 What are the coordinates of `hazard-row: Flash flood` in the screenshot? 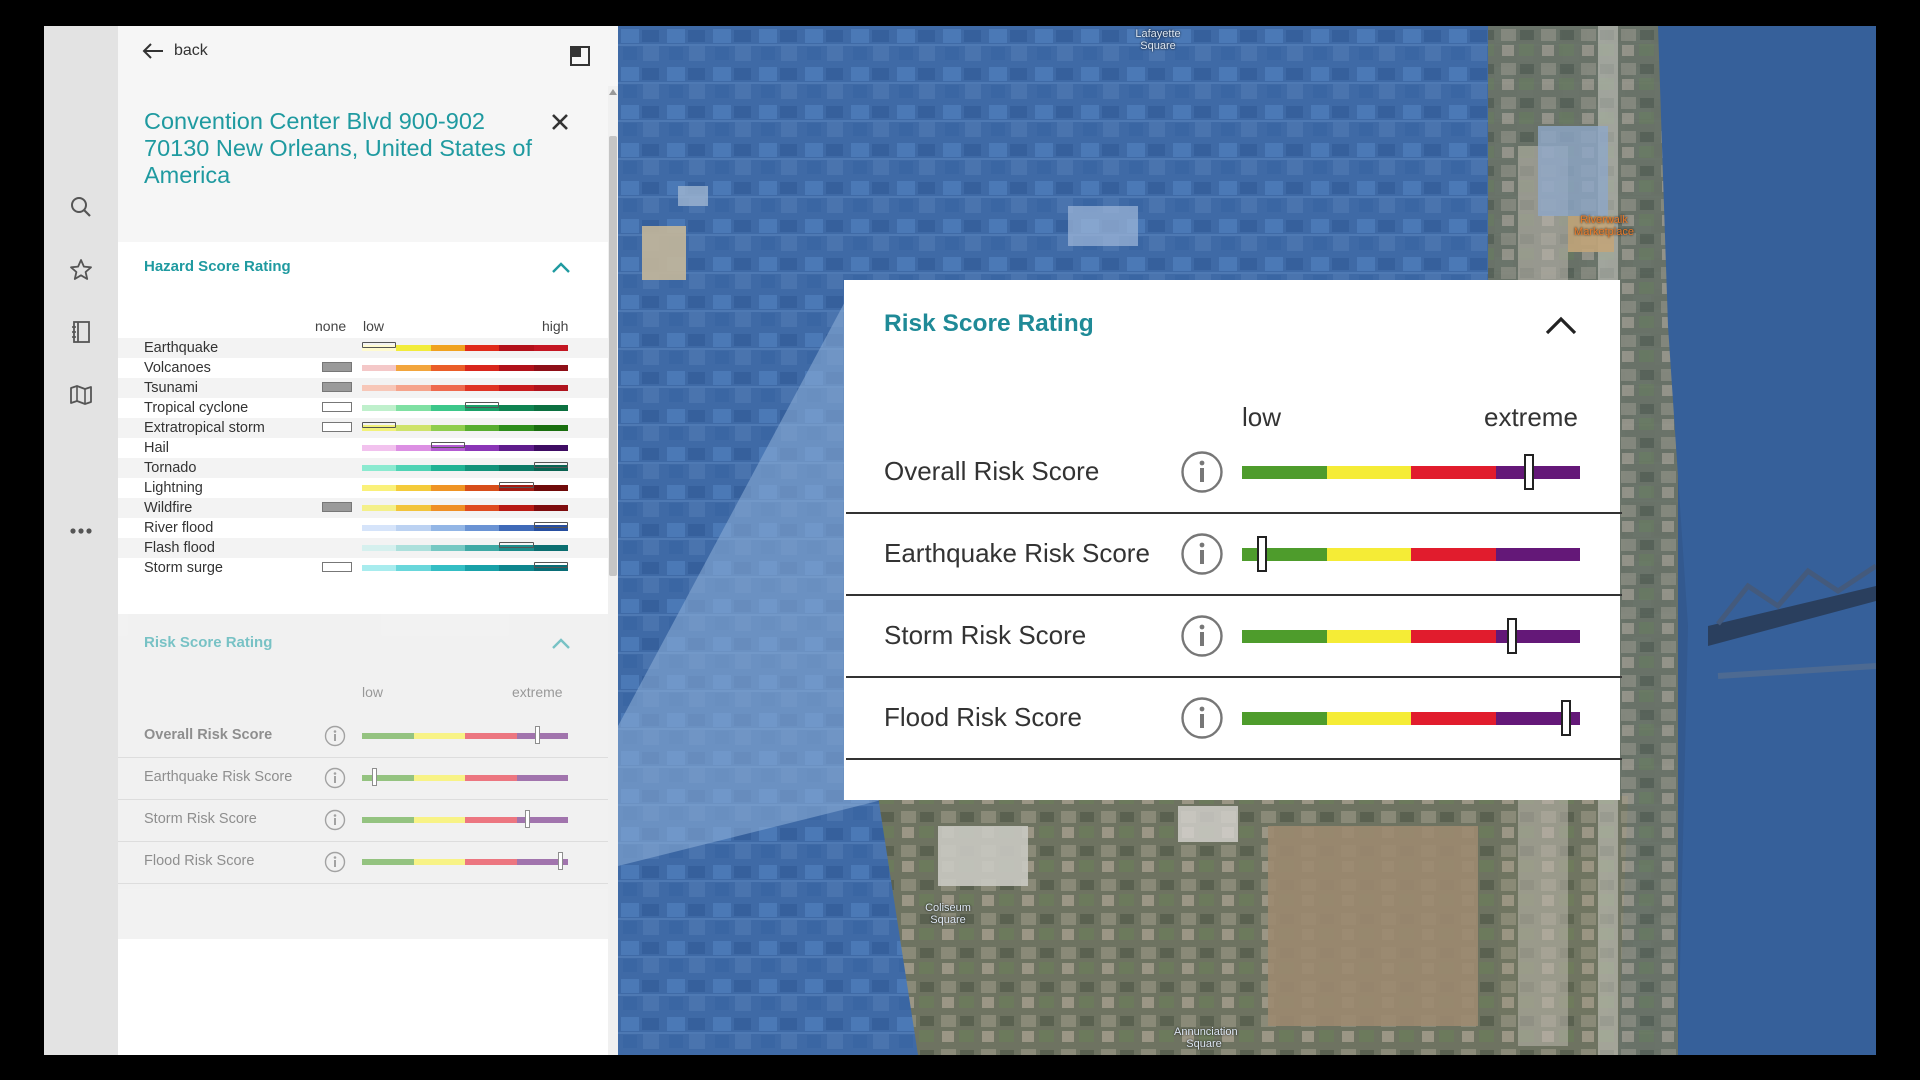 It's located at (363, 548).